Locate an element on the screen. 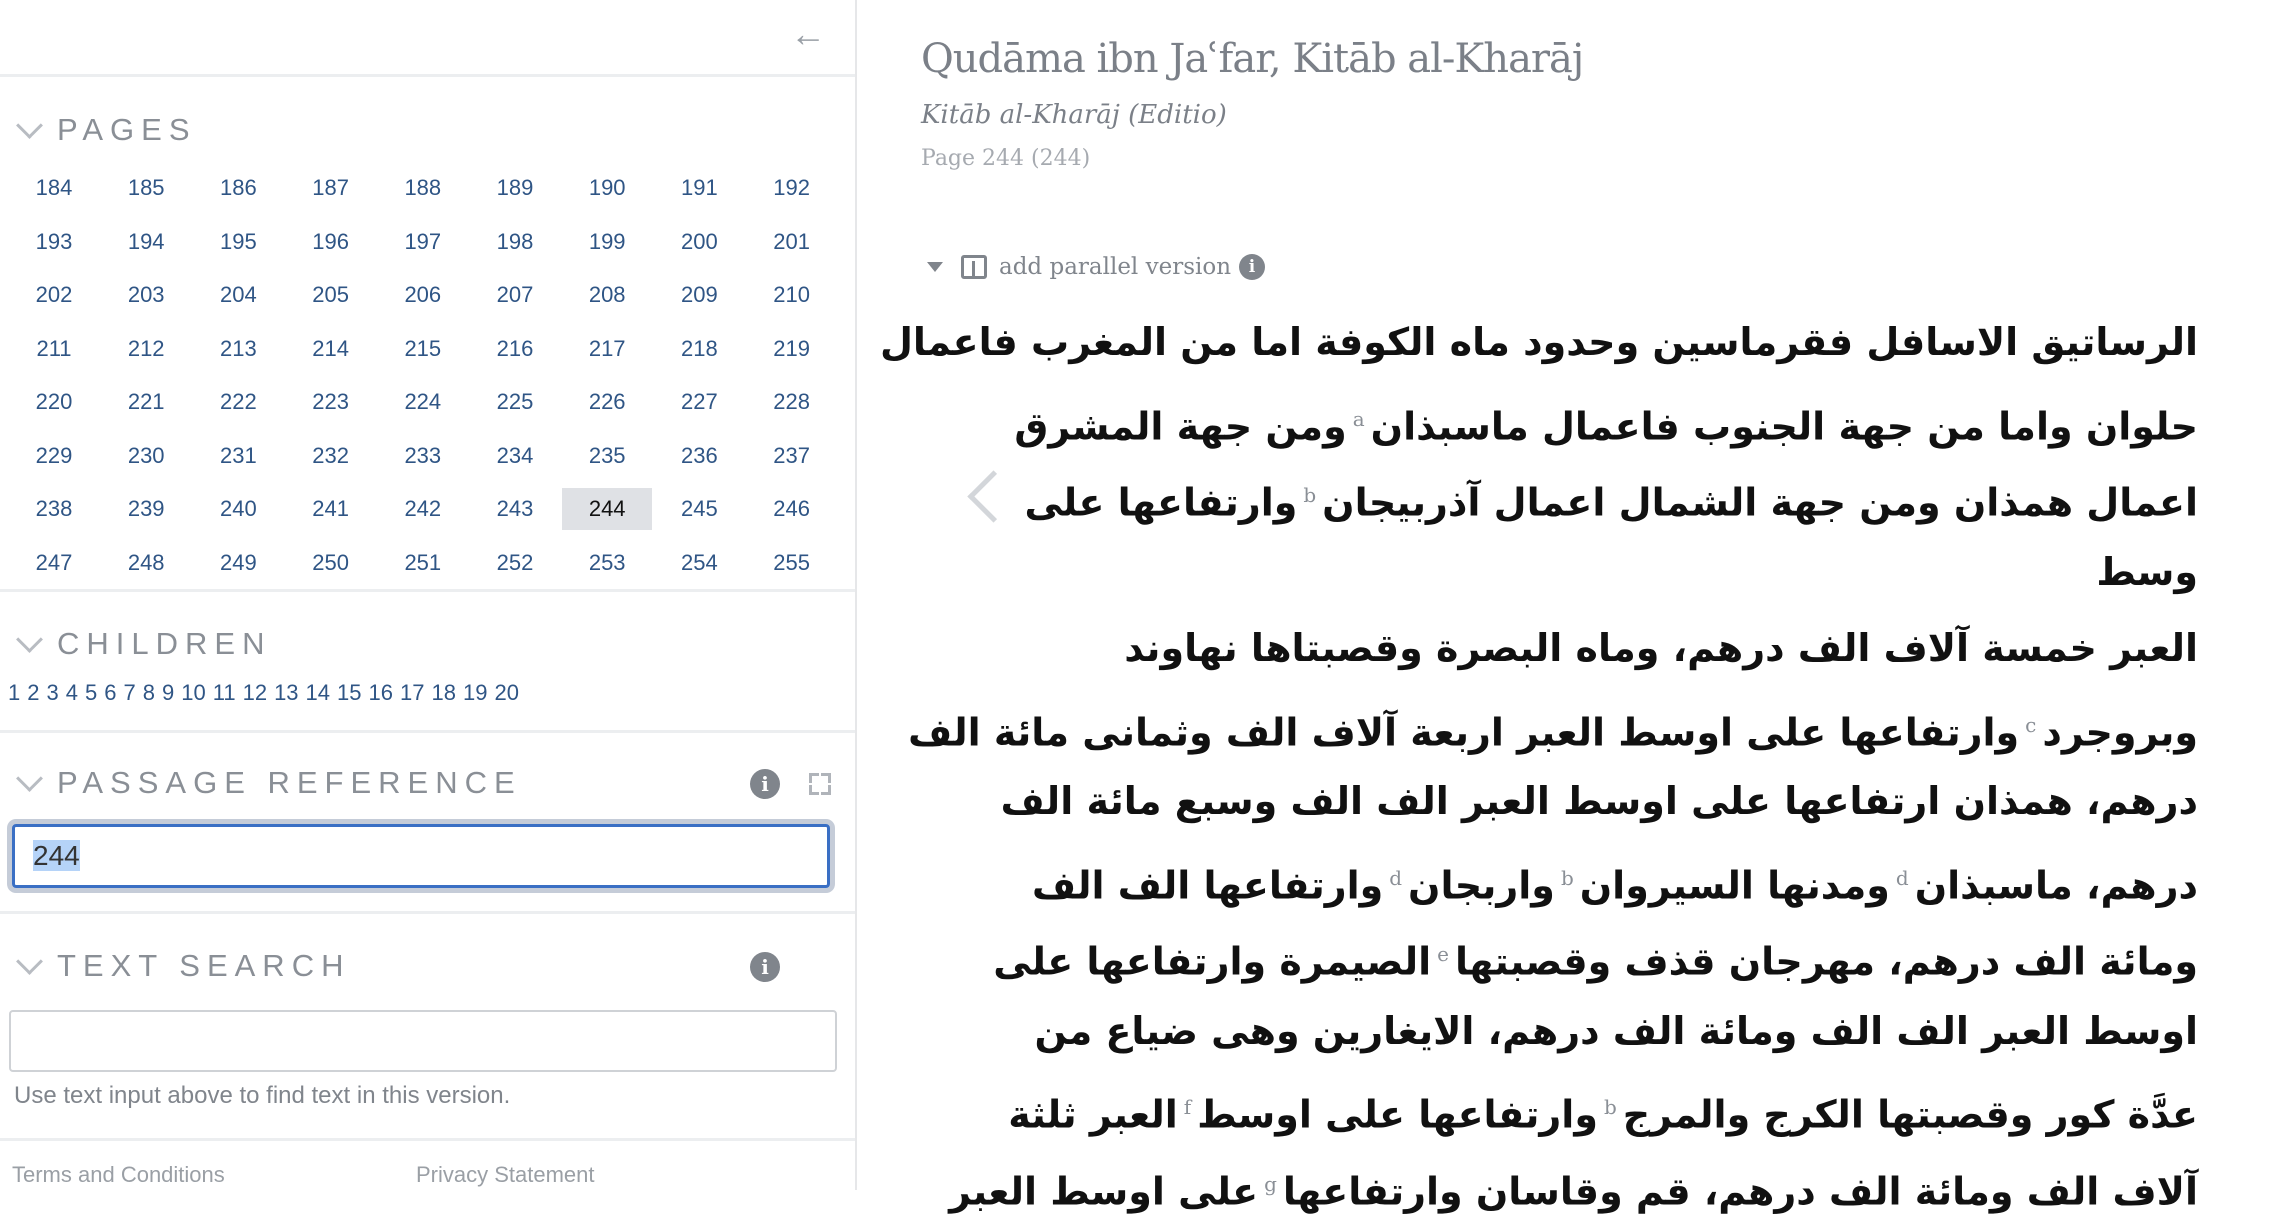  page-link: 242 is located at coordinates (423, 509).